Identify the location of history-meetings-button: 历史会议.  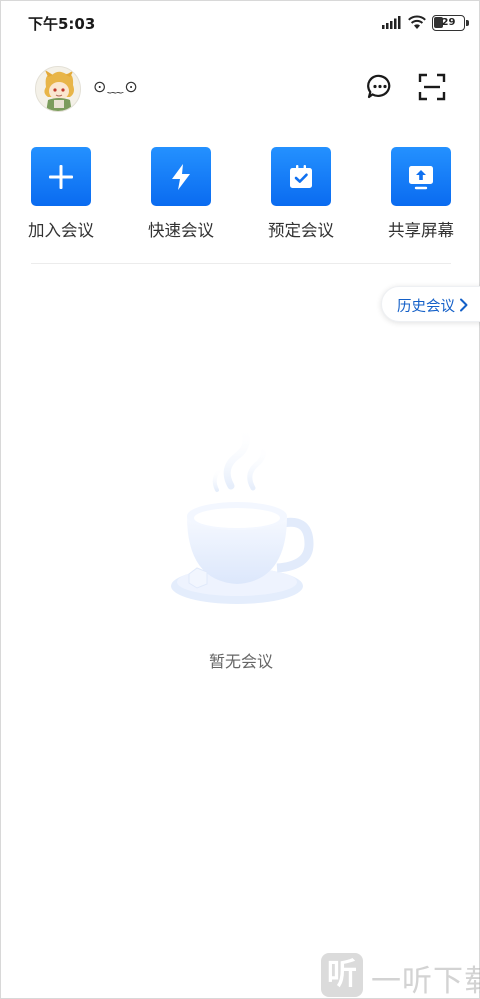
(430, 304).